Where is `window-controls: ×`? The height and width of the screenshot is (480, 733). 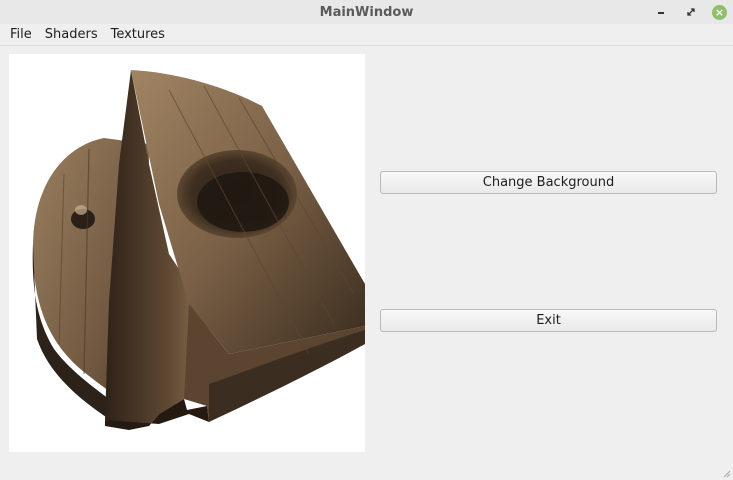 window-controls: × is located at coordinates (689, 12).